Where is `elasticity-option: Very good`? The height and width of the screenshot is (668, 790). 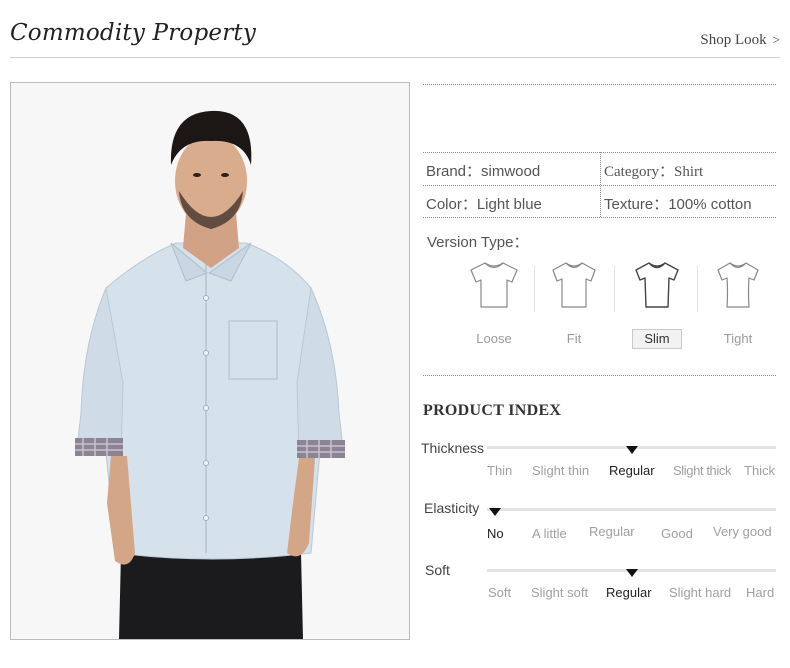 elasticity-option: Very good is located at coordinates (742, 531).